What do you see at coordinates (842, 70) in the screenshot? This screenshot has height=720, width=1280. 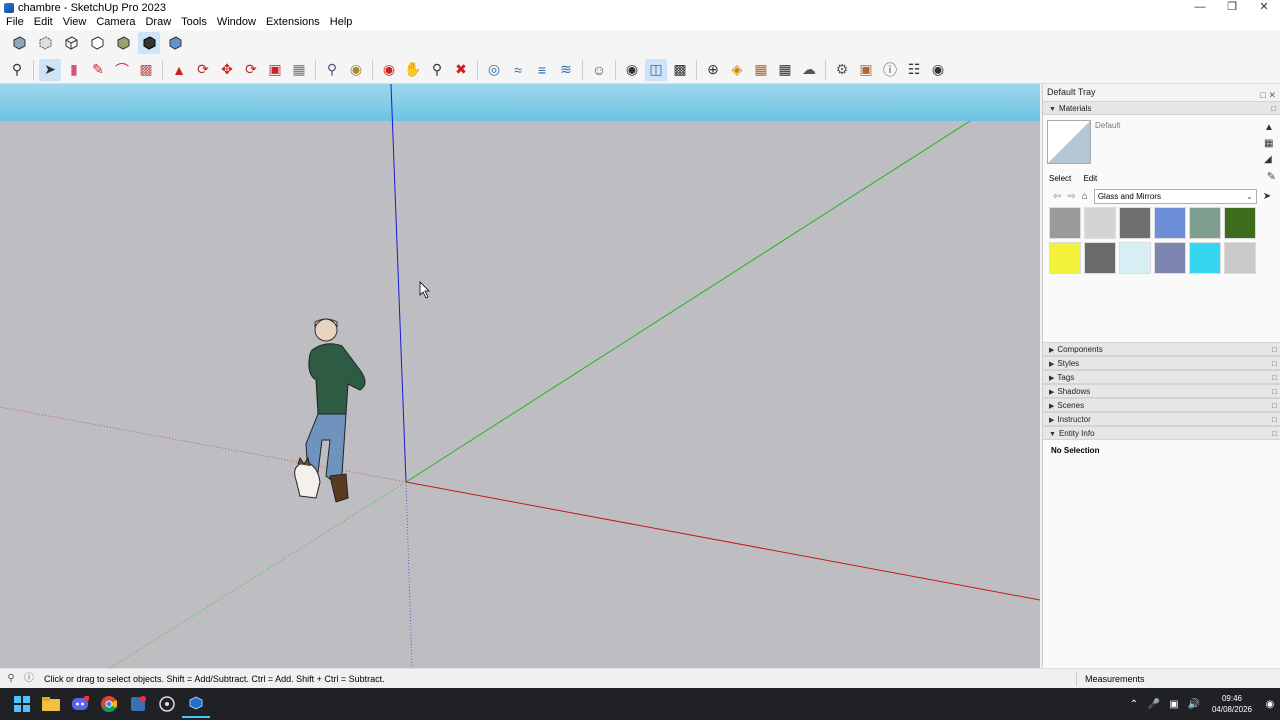 I see `preferences-icon: ⚙` at bounding box center [842, 70].